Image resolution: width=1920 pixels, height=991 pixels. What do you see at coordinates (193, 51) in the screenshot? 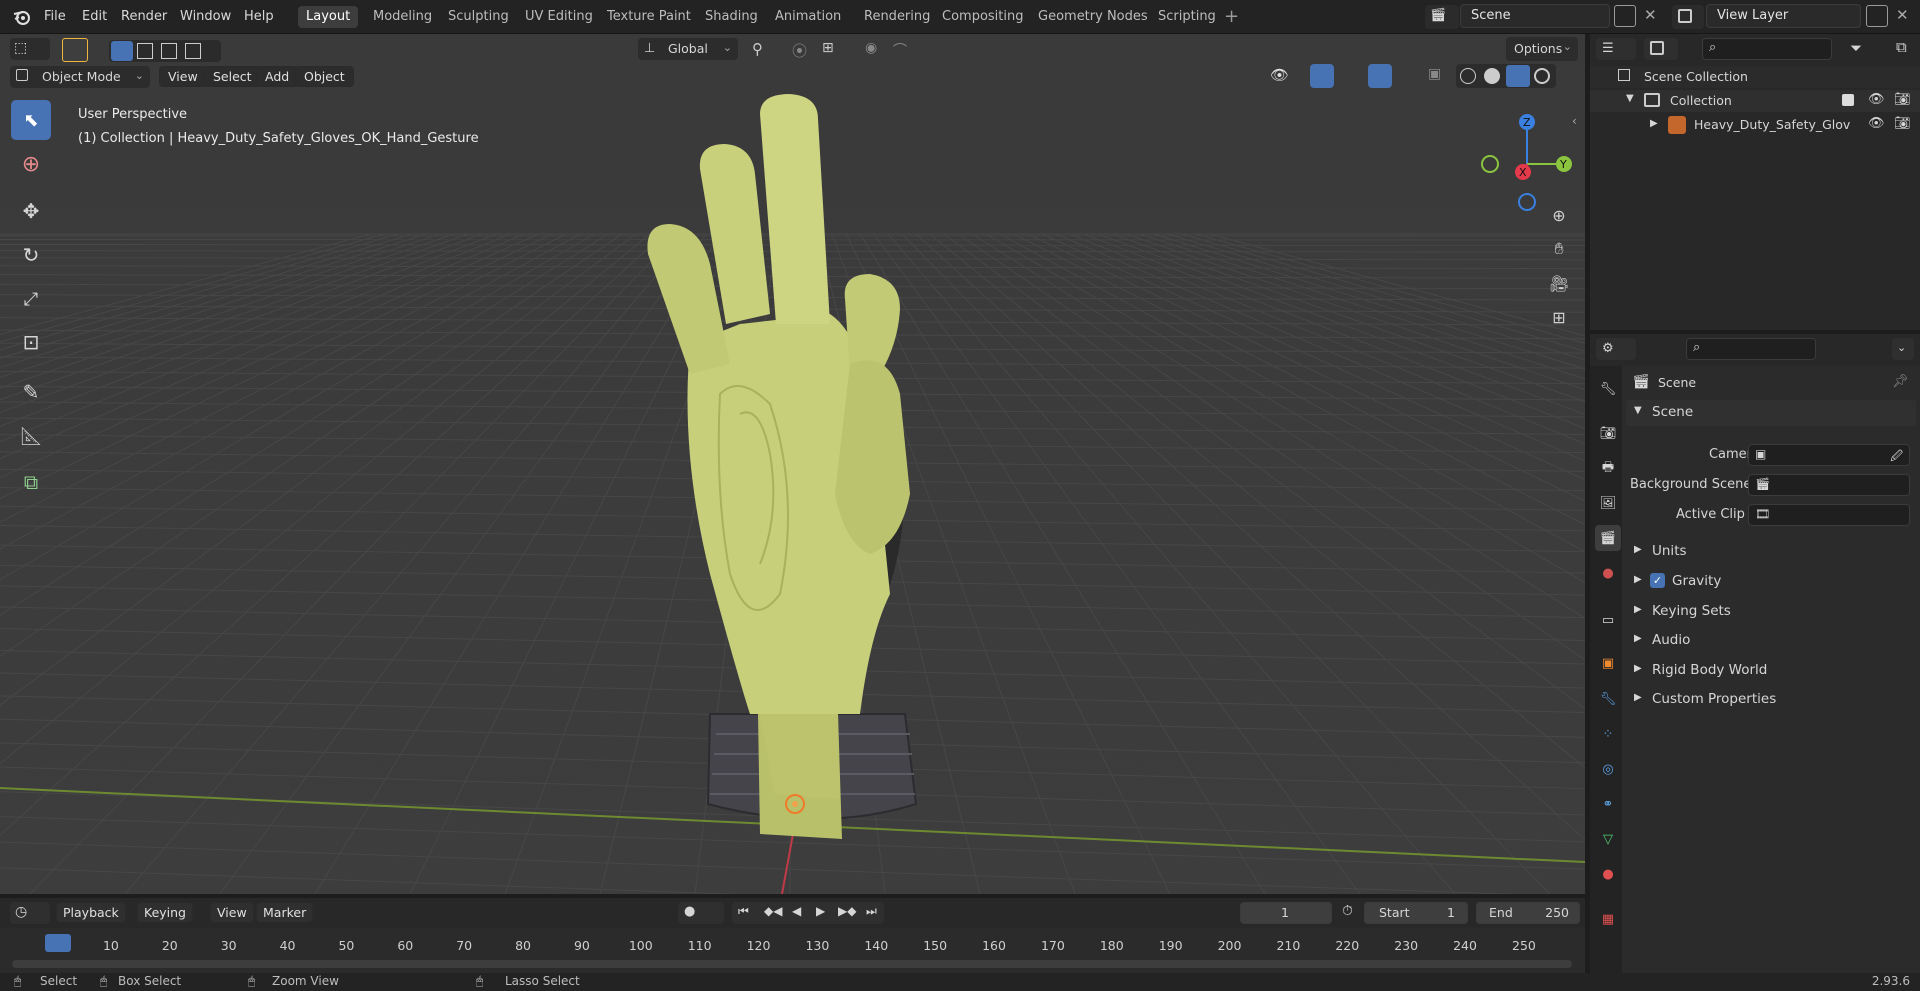
I see `select-invert-icon` at bounding box center [193, 51].